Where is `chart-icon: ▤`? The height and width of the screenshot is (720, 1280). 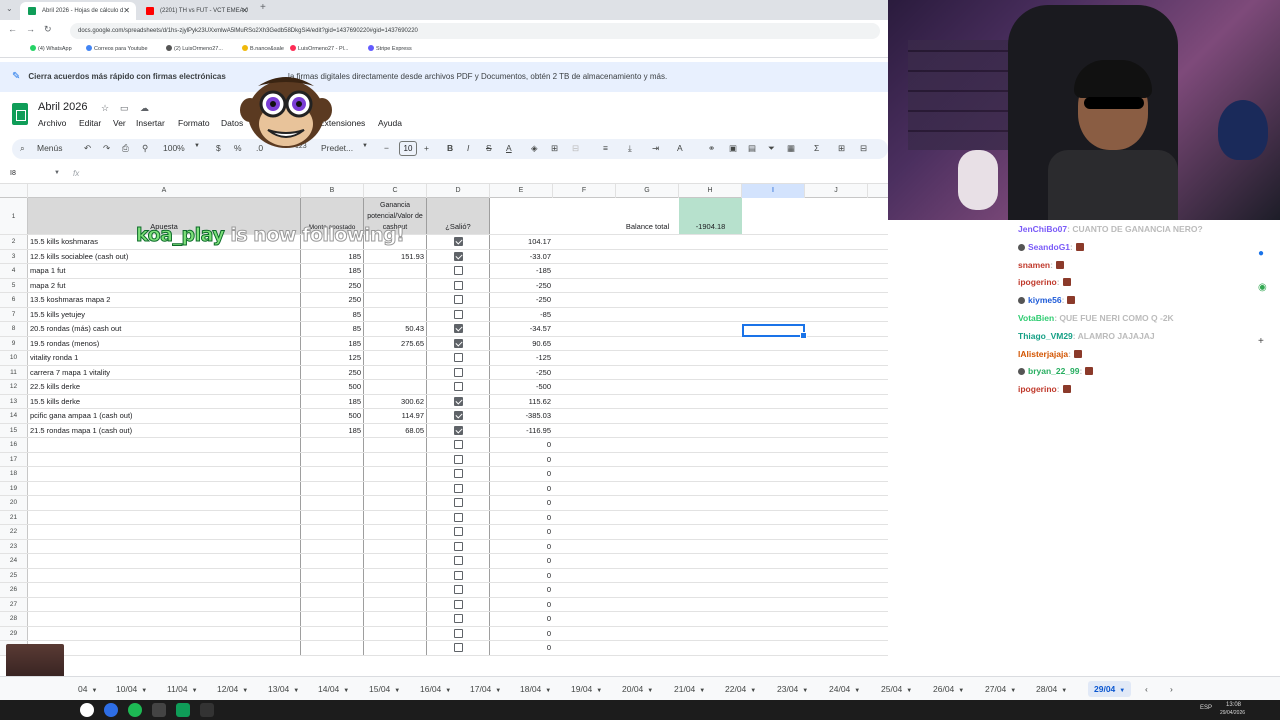 chart-icon: ▤ is located at coordinates (752, 148).